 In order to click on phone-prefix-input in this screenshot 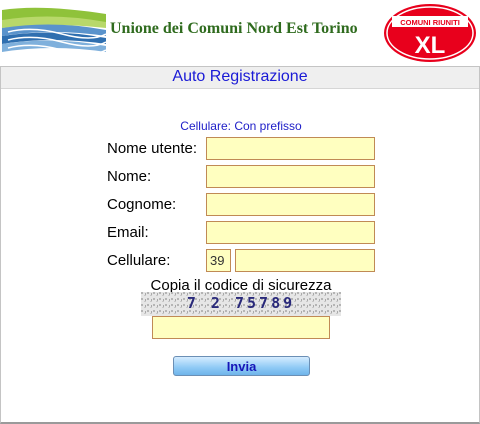, I will do `click(218, 260)`.